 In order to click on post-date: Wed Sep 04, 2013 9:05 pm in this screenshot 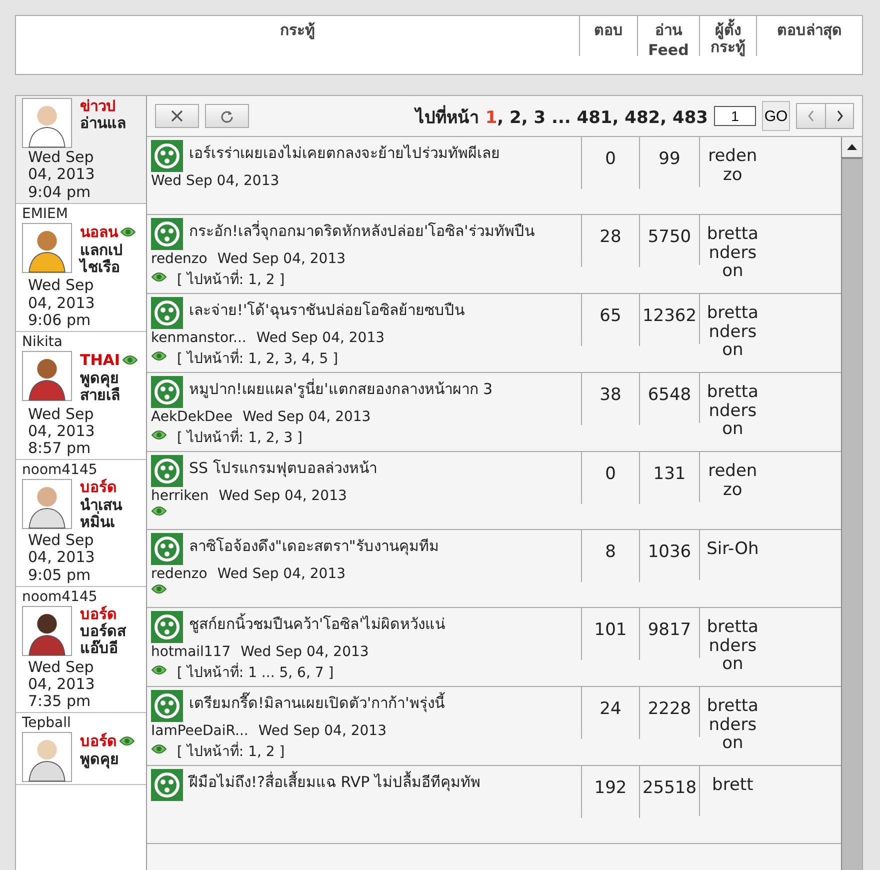, I will do `click(61, 558)`.